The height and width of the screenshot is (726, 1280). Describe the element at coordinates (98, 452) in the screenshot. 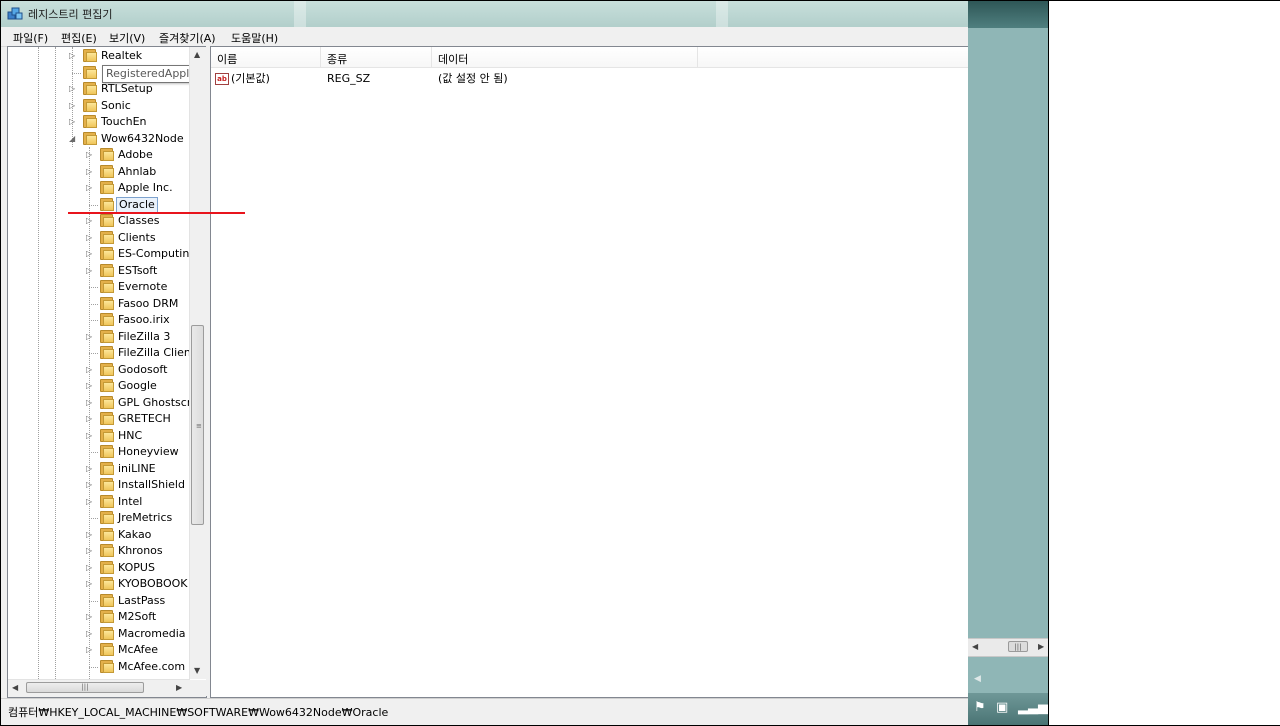

I see `tree-node: Honeyview` at that location.